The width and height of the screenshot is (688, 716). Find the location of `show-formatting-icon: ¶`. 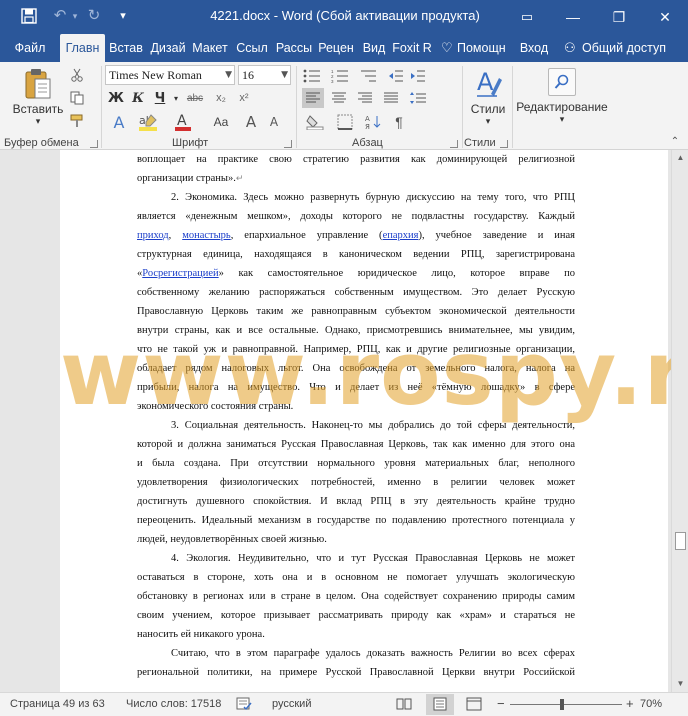

show-formatting-icon: ¶ is located at coordinates (399, 122).